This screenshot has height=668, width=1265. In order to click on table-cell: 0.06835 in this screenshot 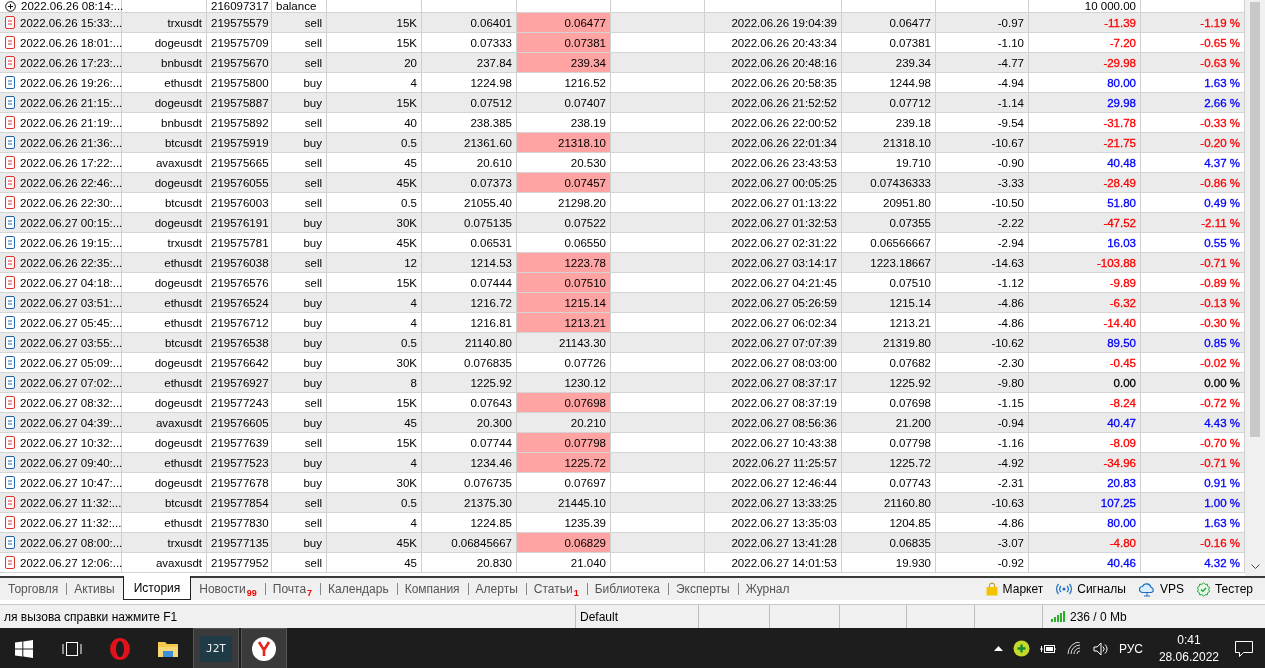, I will do `click(889, 542)`.